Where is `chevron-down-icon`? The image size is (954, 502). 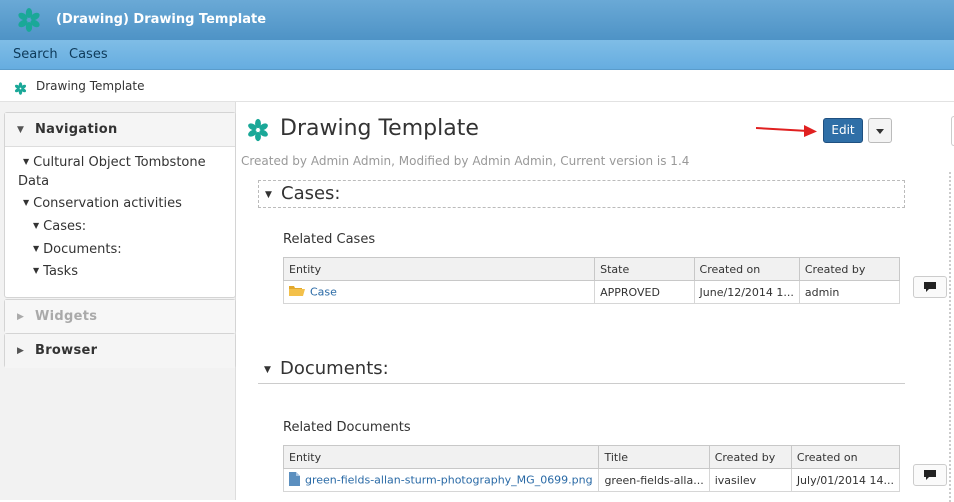
chevron-down-icon is located at coordinates (880, 131).